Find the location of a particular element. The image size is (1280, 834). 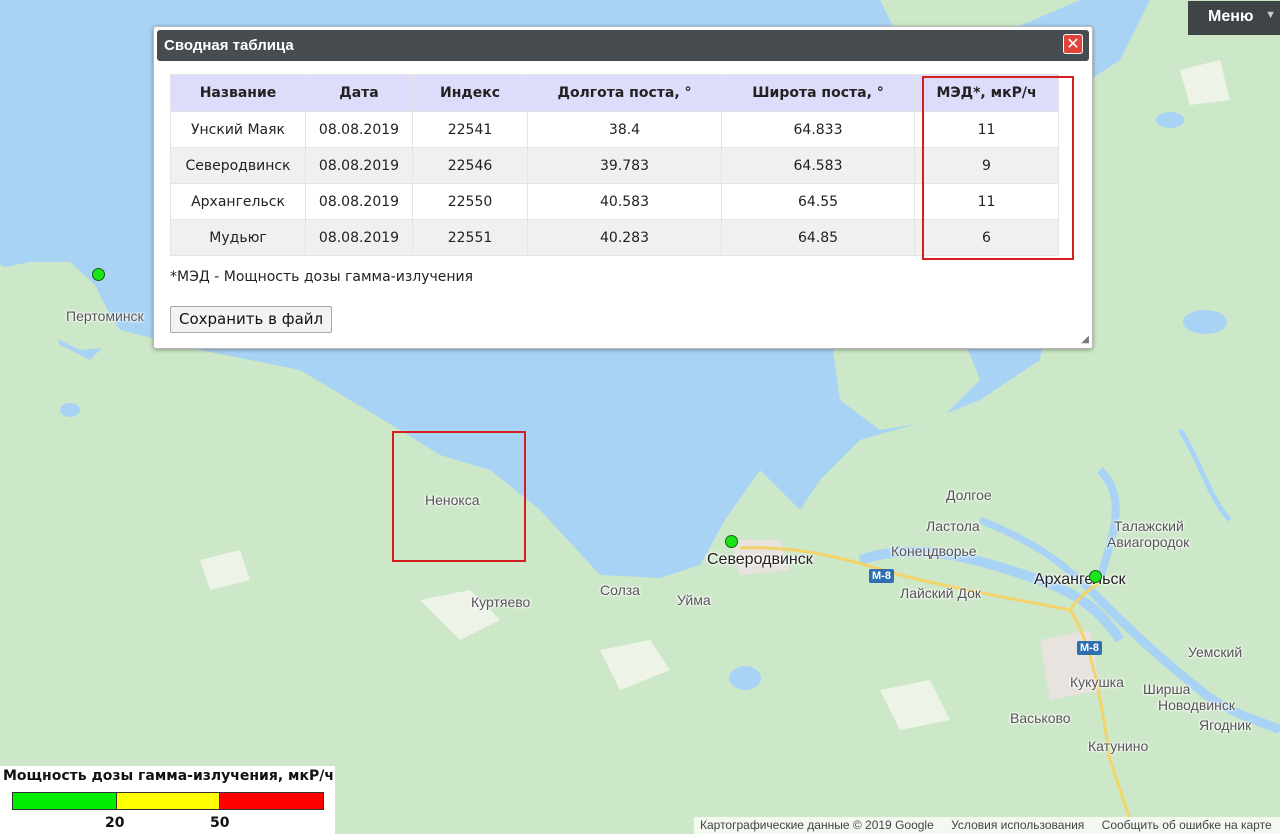

cell-longitude: 39.783 is located at coordinates (624, 165).